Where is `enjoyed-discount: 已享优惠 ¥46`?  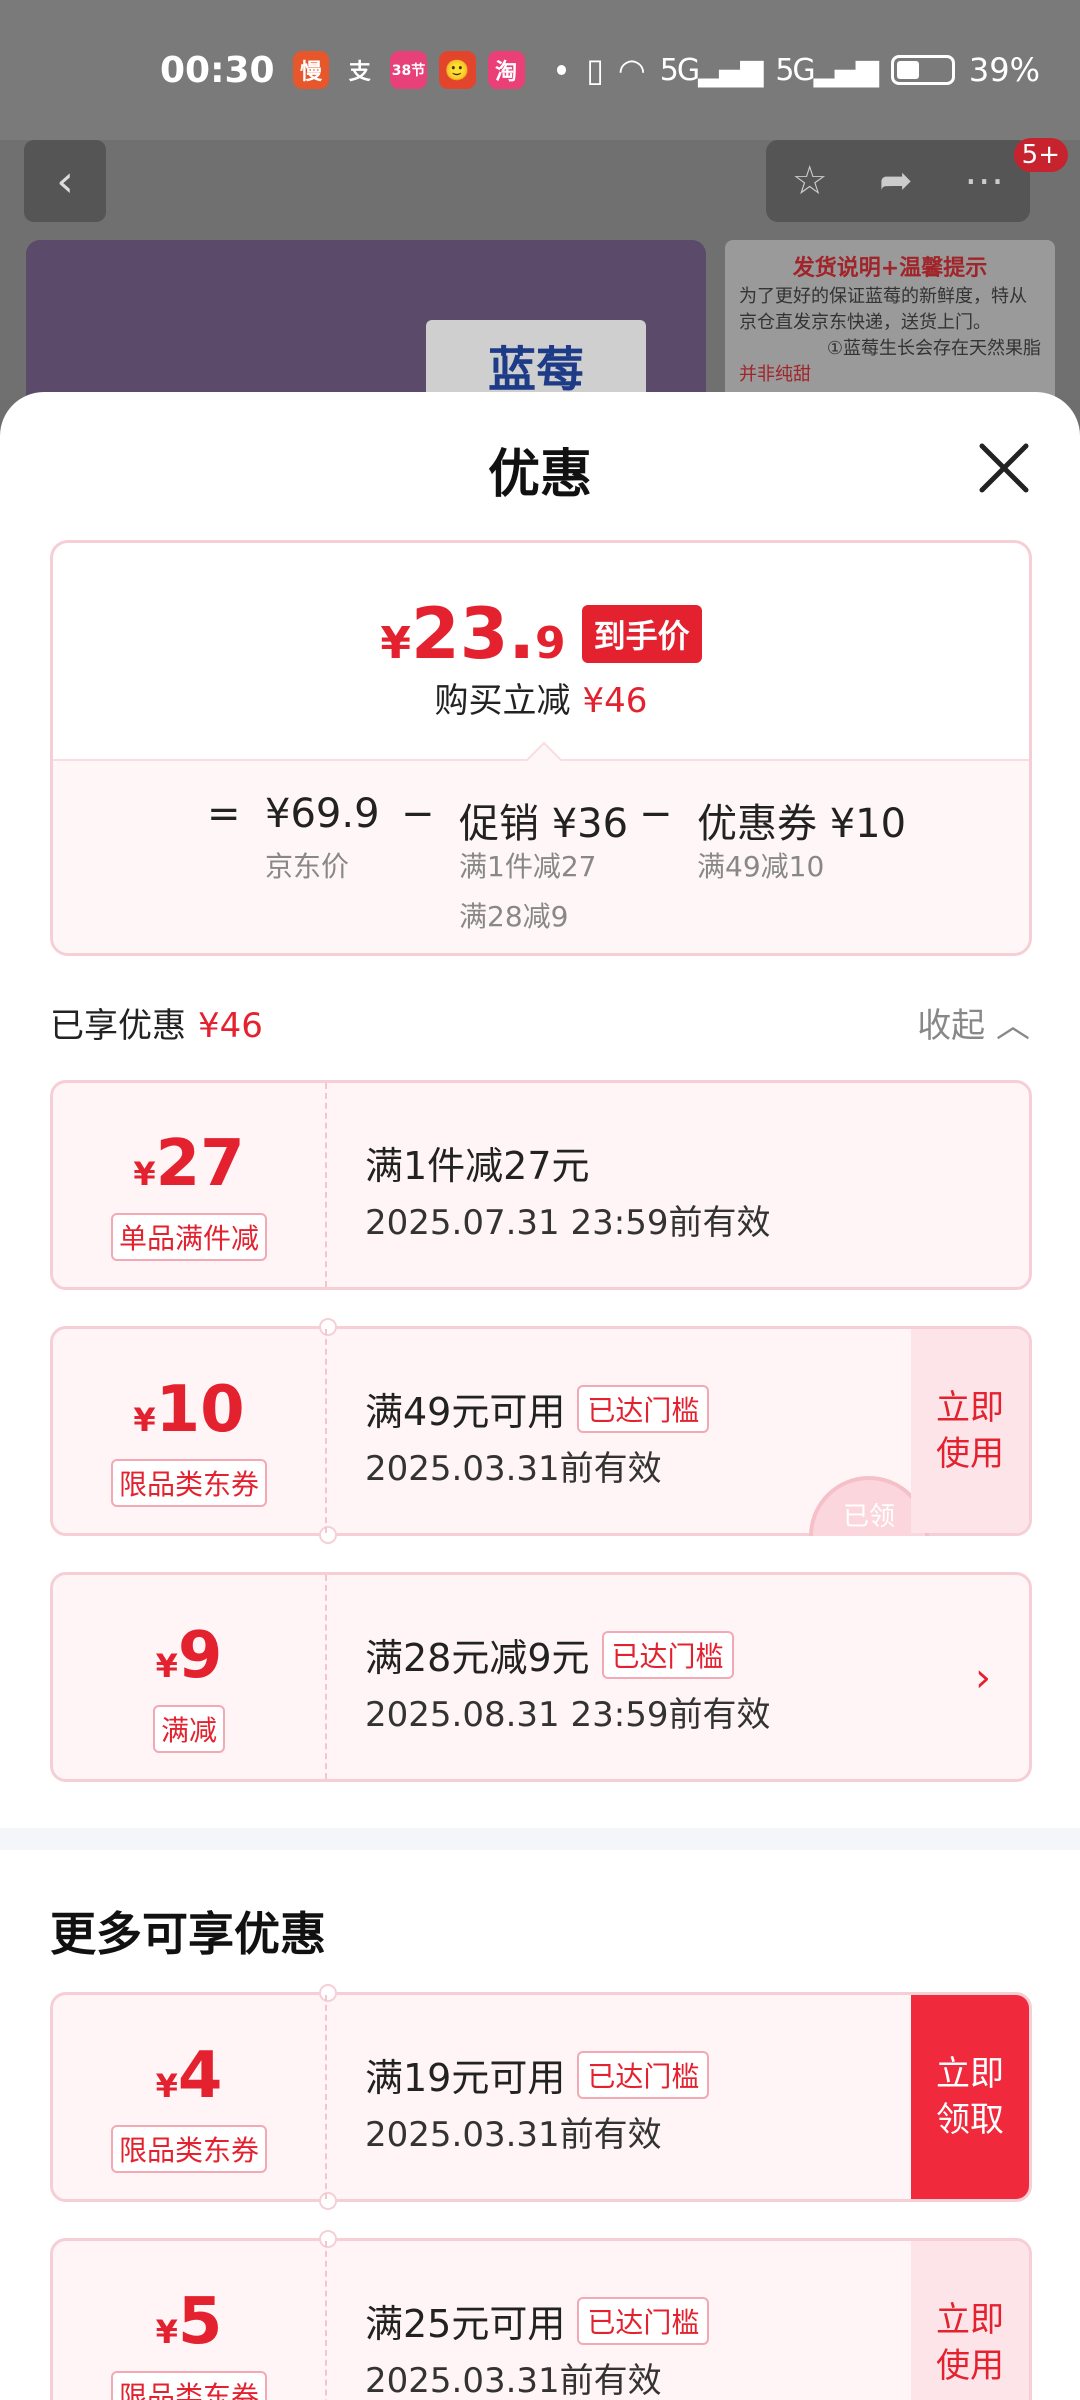
enjoyed-discount: 已享优惠 ¥46 is located at coordinates (156, 1026).